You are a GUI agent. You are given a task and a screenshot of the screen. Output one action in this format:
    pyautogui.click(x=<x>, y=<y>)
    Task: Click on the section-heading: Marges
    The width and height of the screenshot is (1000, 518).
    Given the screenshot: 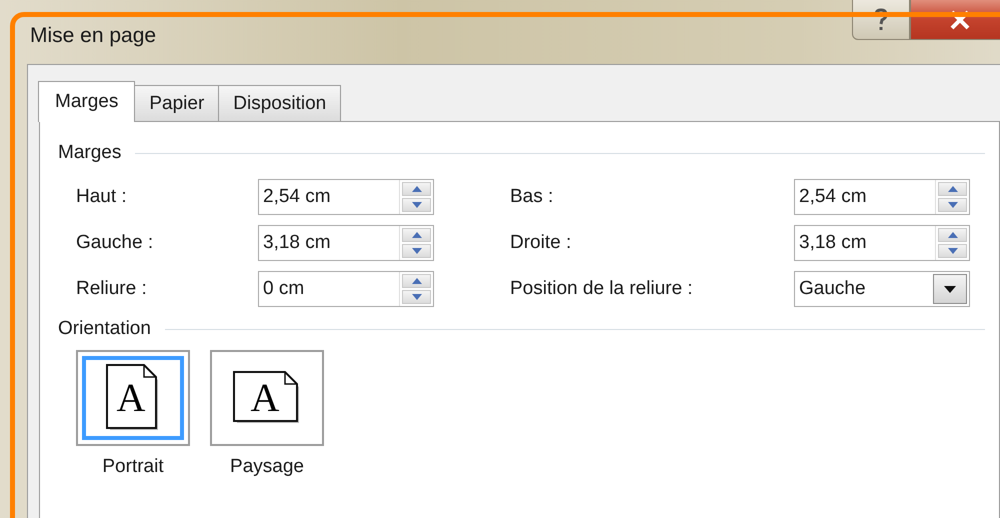 What is the action you would take?
    pyautogui.click(x=90, y=153)
    